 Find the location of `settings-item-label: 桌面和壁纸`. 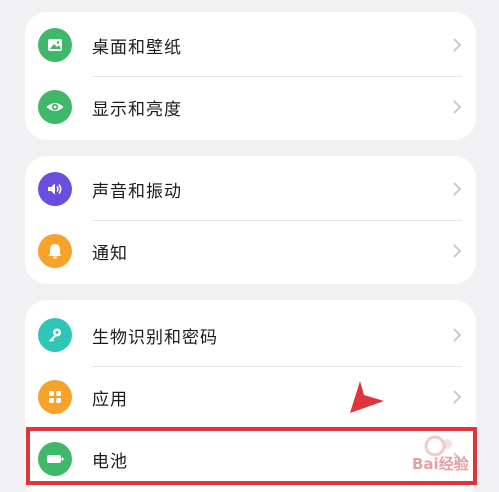

settings-item-label: 桌面和壁纸 is located at coordinates (137, 47).